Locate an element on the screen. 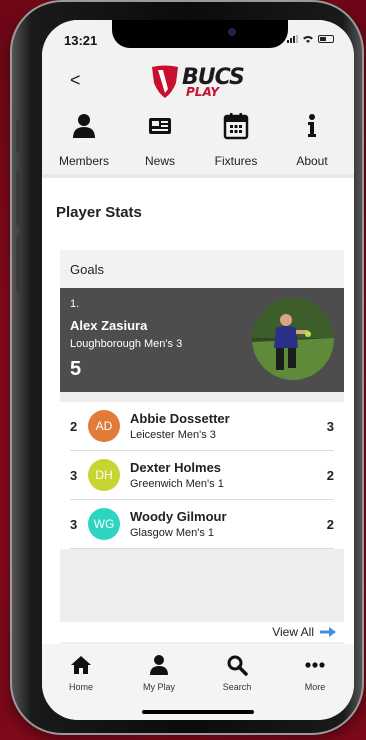 This screenshot has height=740, width=366. info-icon is located at coordinates (312, 125).